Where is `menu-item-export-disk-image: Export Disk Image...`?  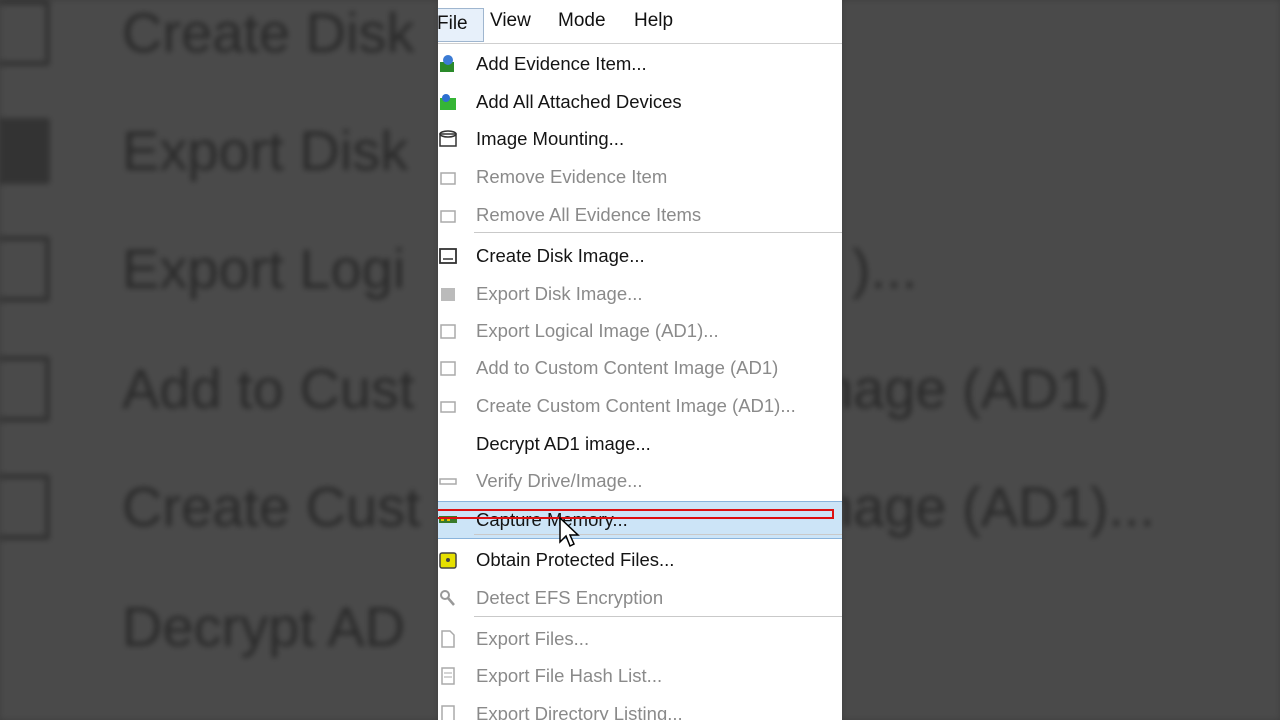 menu-item-export-disk-image: Export Disk Image... is located at coordinates (640, 294).